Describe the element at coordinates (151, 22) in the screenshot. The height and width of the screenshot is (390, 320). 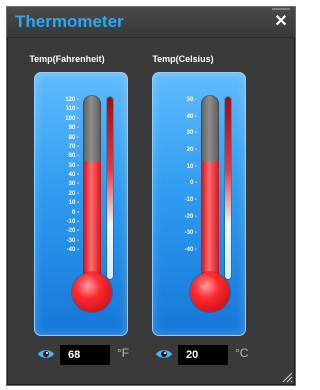
I see `title-bar: Thermometer ✕` at that location.